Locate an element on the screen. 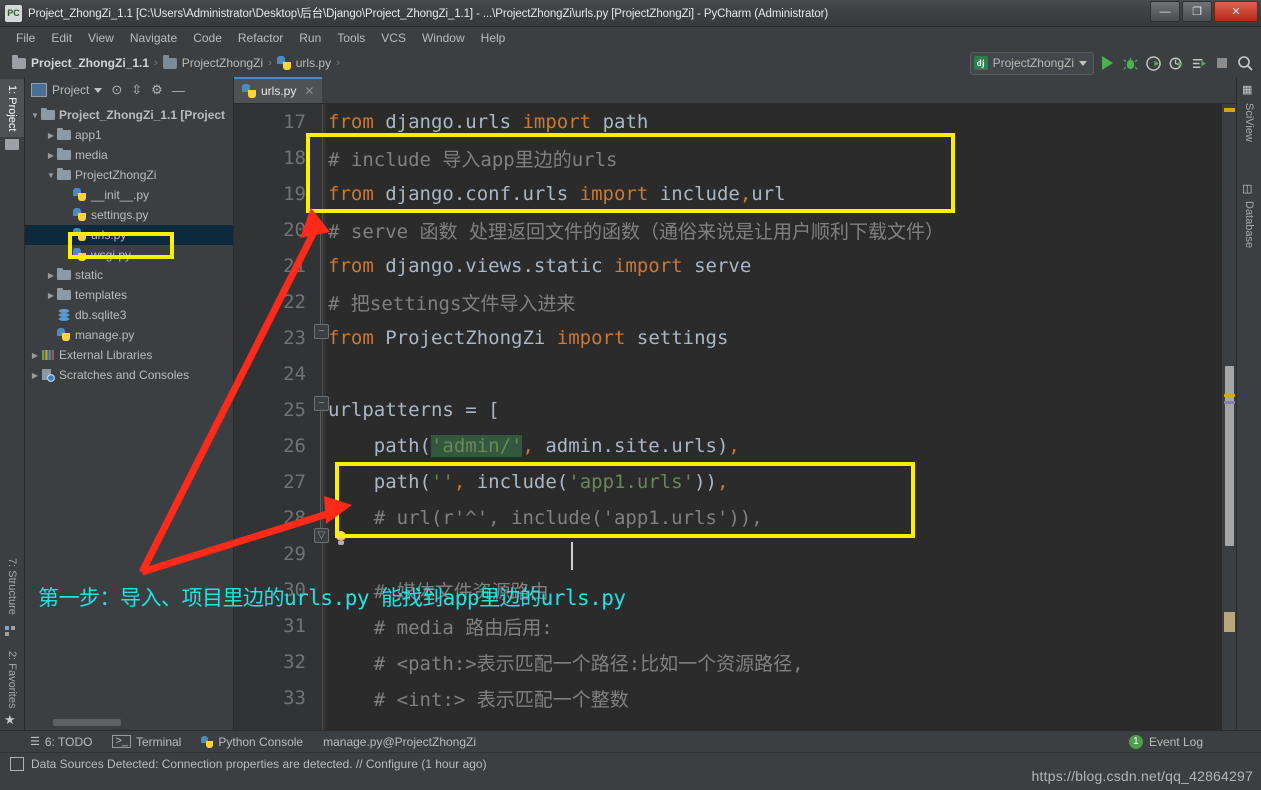 The image size is (1261, 790). code-line: 23 from ProjectZhongZi import settings is located at coordinates (735, 338).